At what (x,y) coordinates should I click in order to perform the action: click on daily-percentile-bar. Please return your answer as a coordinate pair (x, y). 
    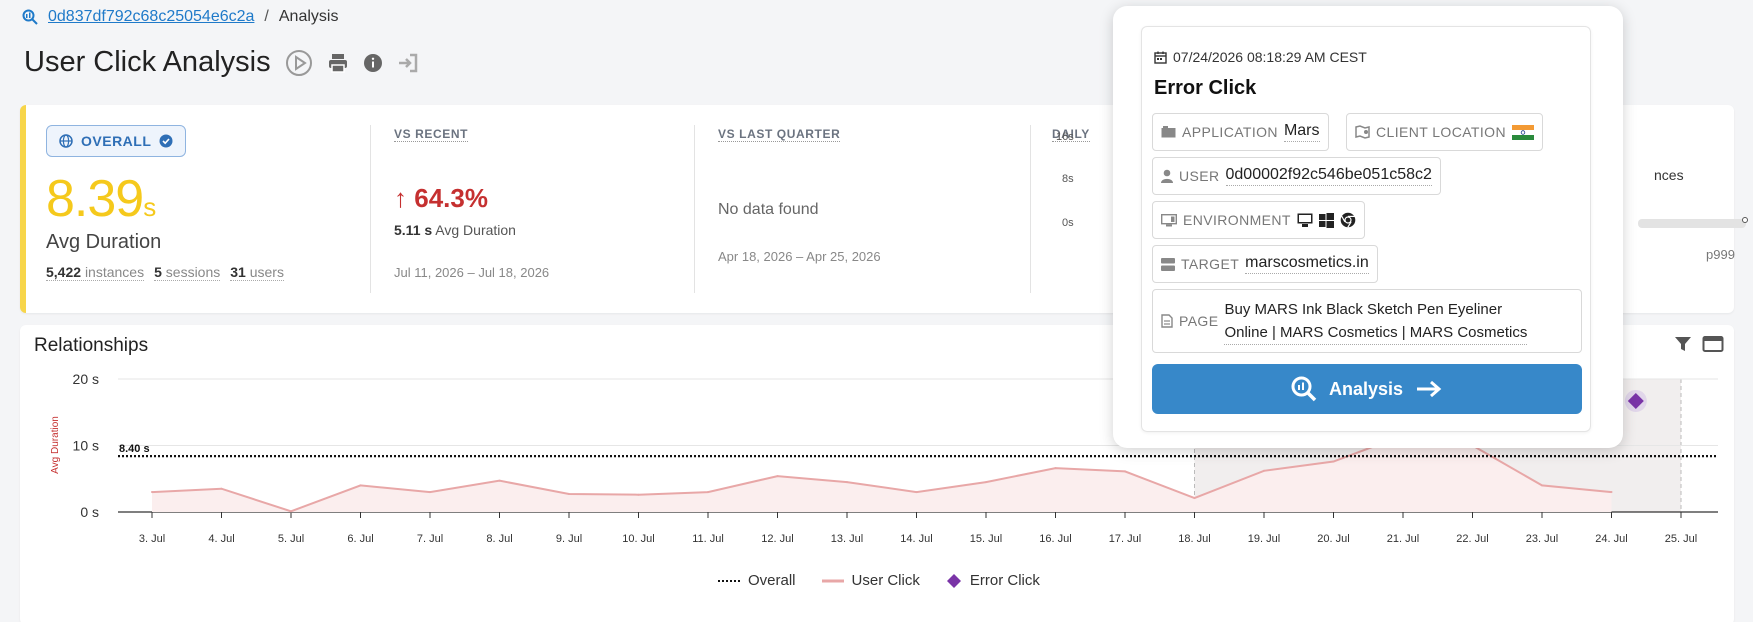
    Looking at the image, I should click on (1692, 223).